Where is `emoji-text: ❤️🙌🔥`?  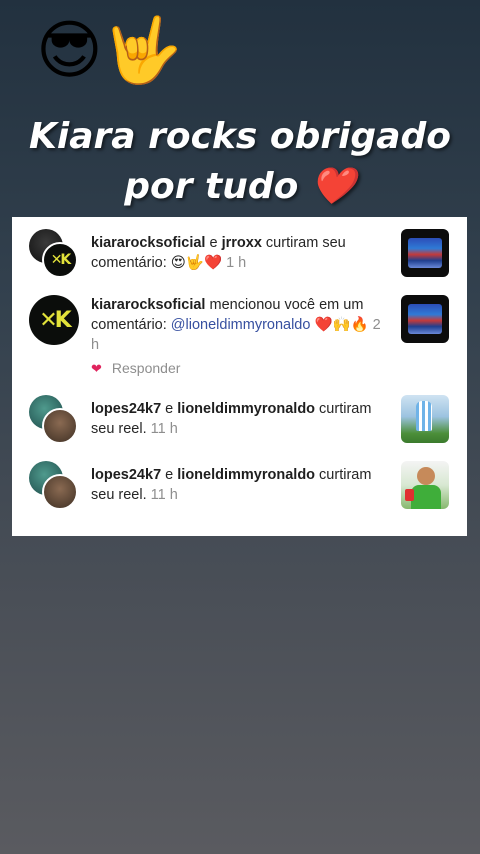
emoji-text: ❤️🙌🔥 is located at coordinates (339, 325).